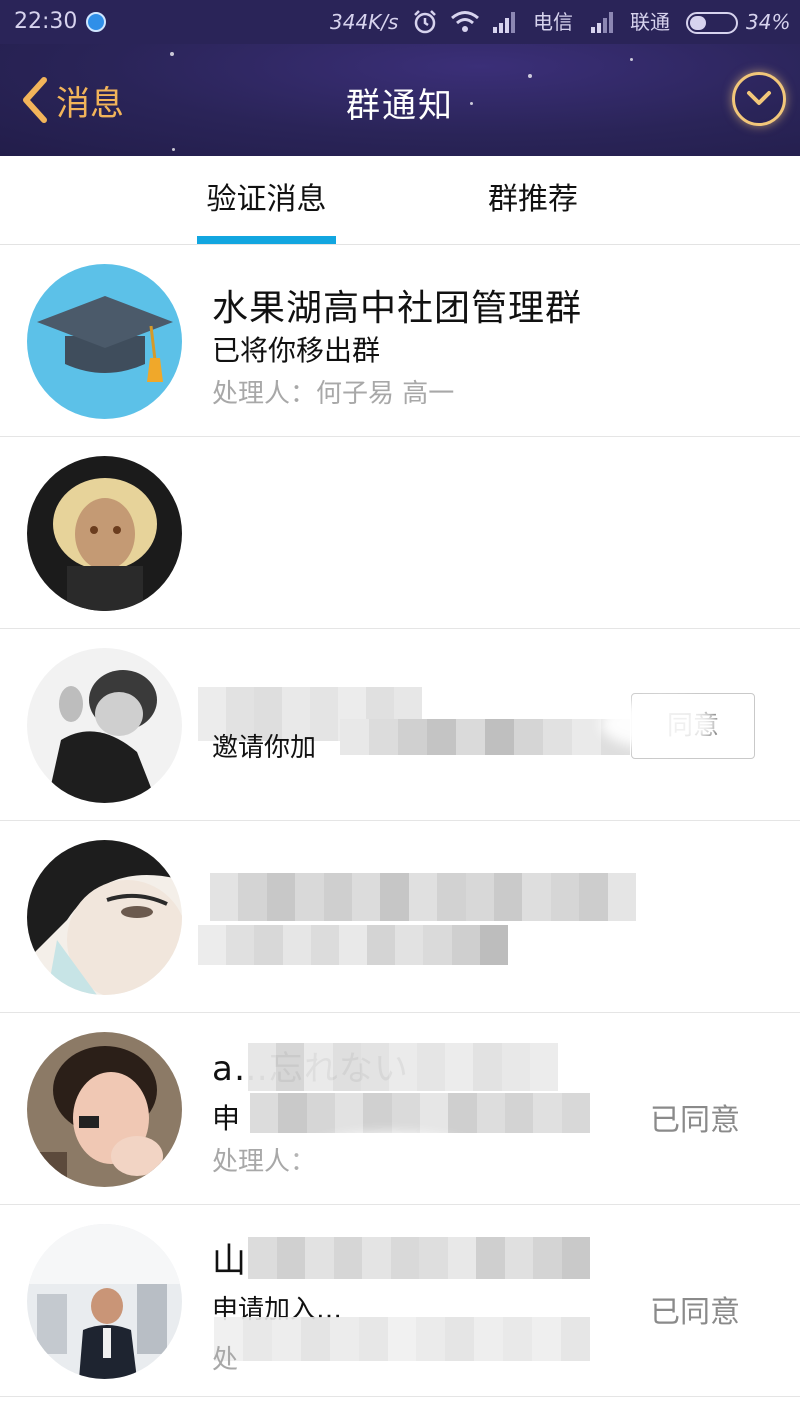 This screenshot has height=1424, width=800. I want to click on list-item: a…忘れない 申 处理人： 已同意, so click(400, 1109).